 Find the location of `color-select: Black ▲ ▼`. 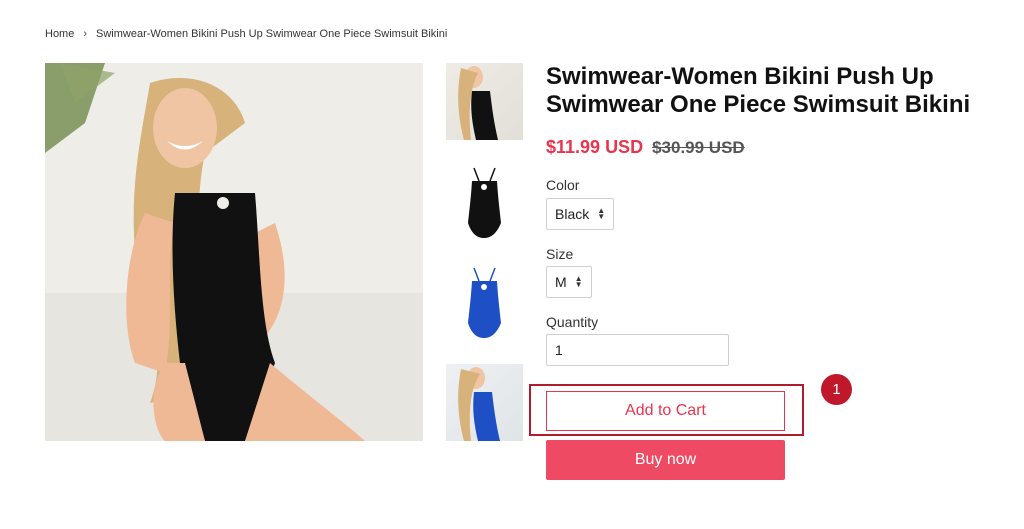

color-select: Black ▲ ▼ is located at coordinates (580, 214).